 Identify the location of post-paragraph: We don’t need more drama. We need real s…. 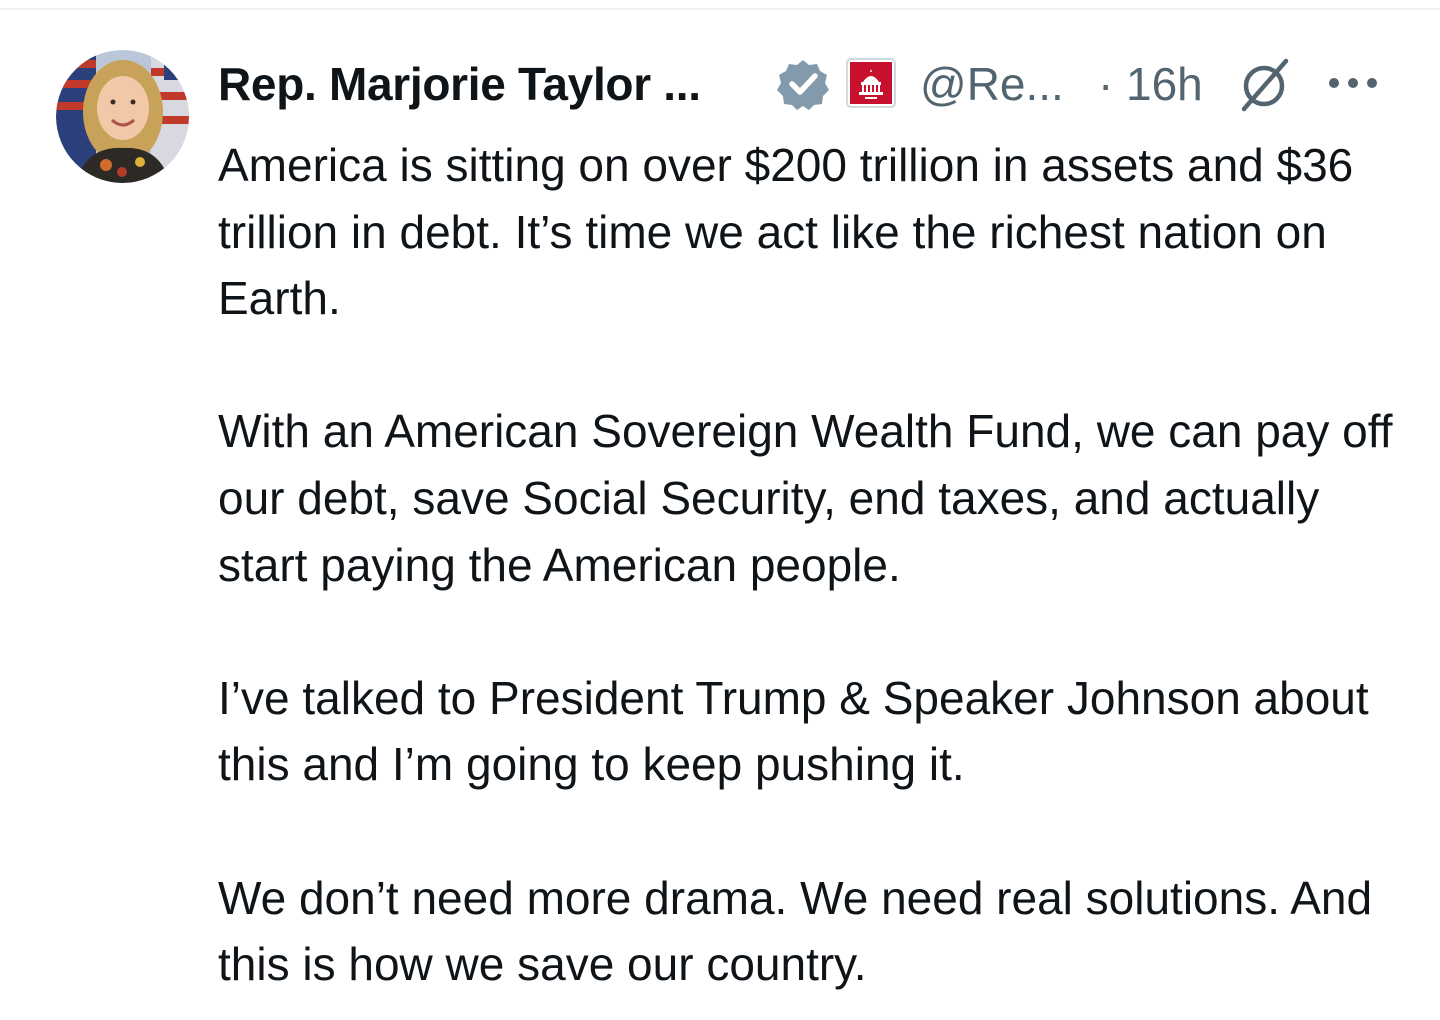
(795, 931).